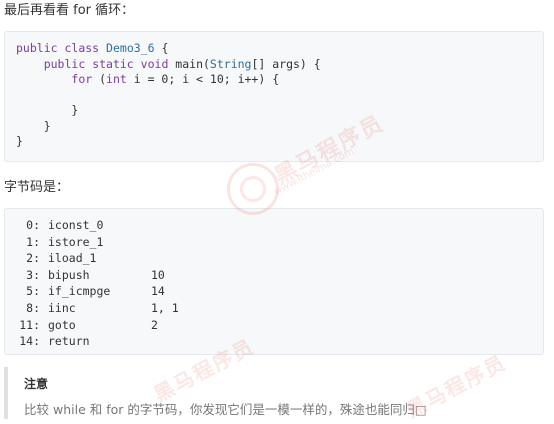  What do you see at coordinates (76, 225) in the screenshot?
I see `bytecode-opcode: iconst_0` at bounding box center [76, 225].